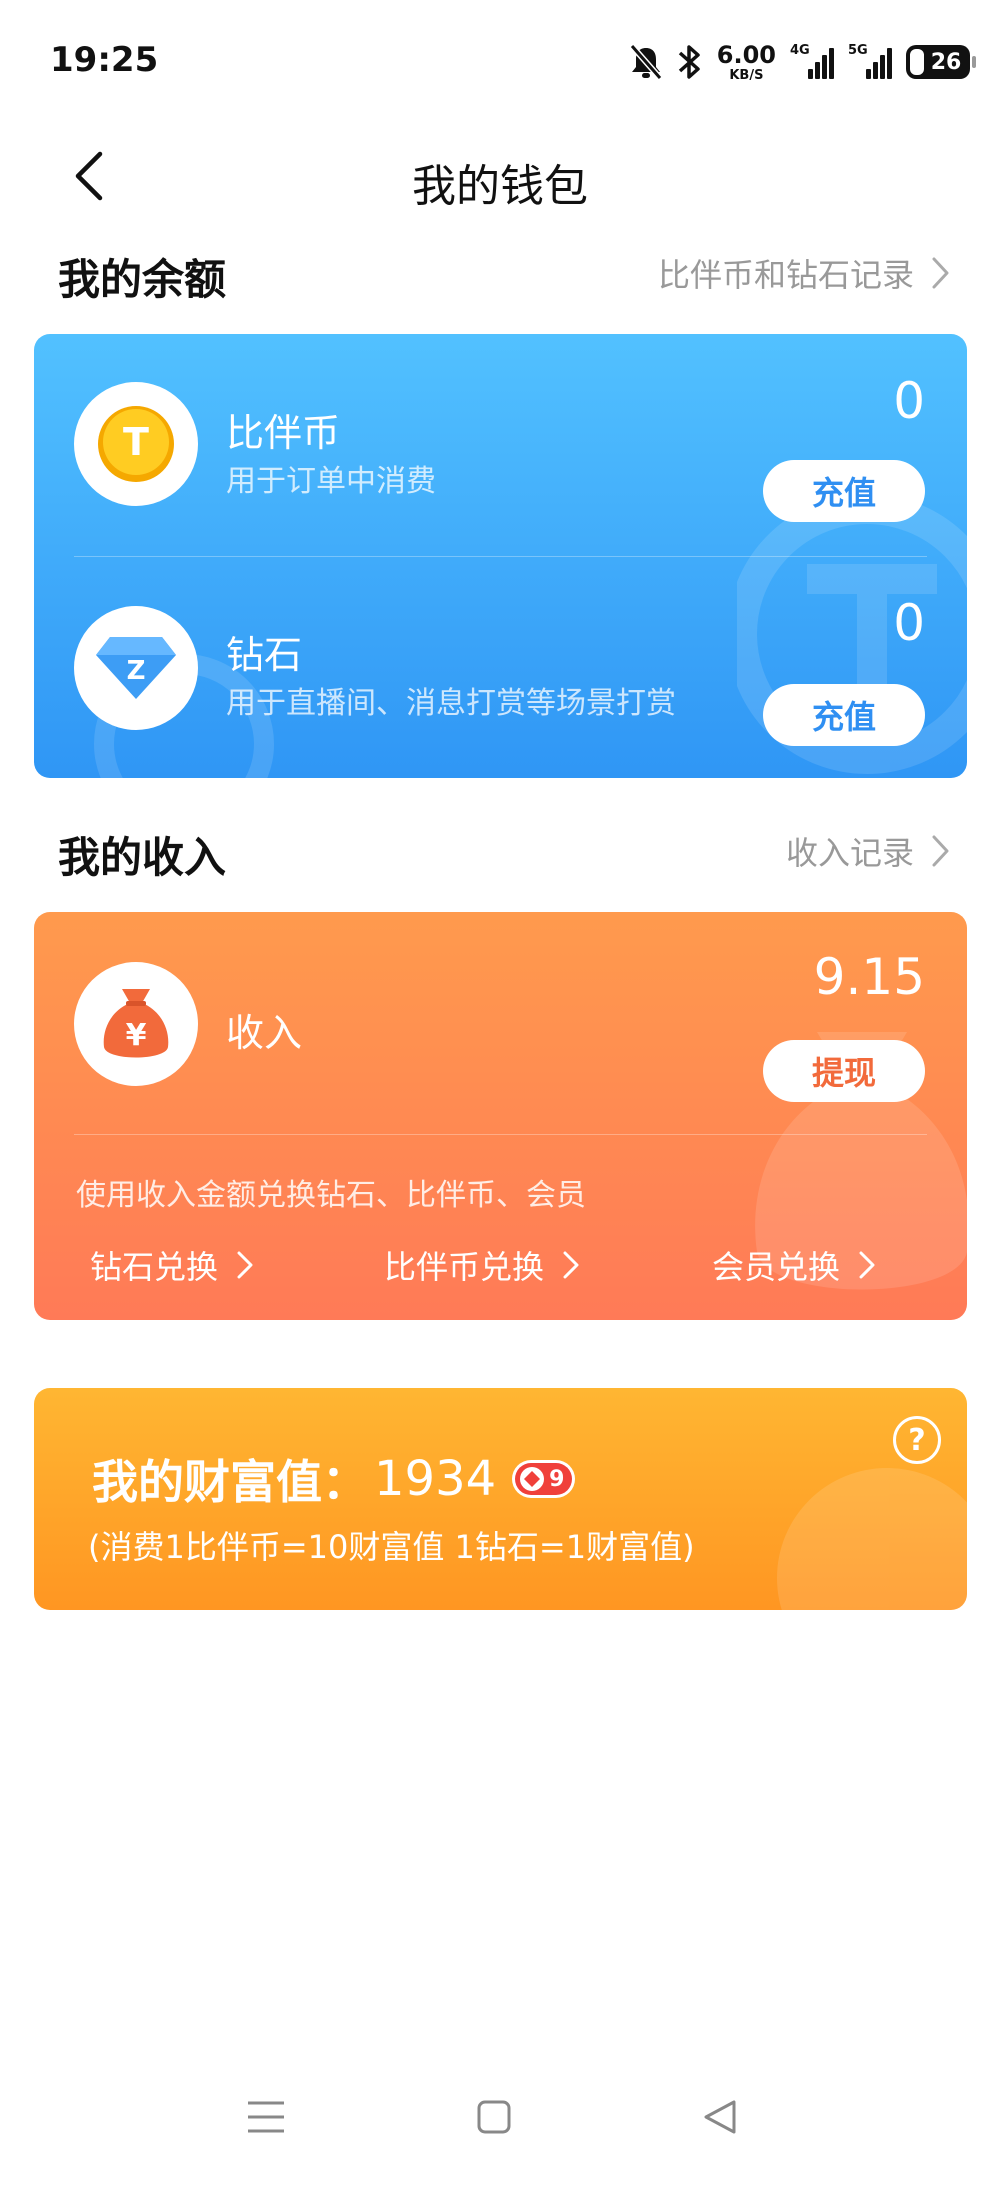  What do you see at coordinates (500, 60) in the screenshot?
I see `status-bar: 19:25 6.00 KB/S 4G 5G 26` at bounding box center [500, 60].